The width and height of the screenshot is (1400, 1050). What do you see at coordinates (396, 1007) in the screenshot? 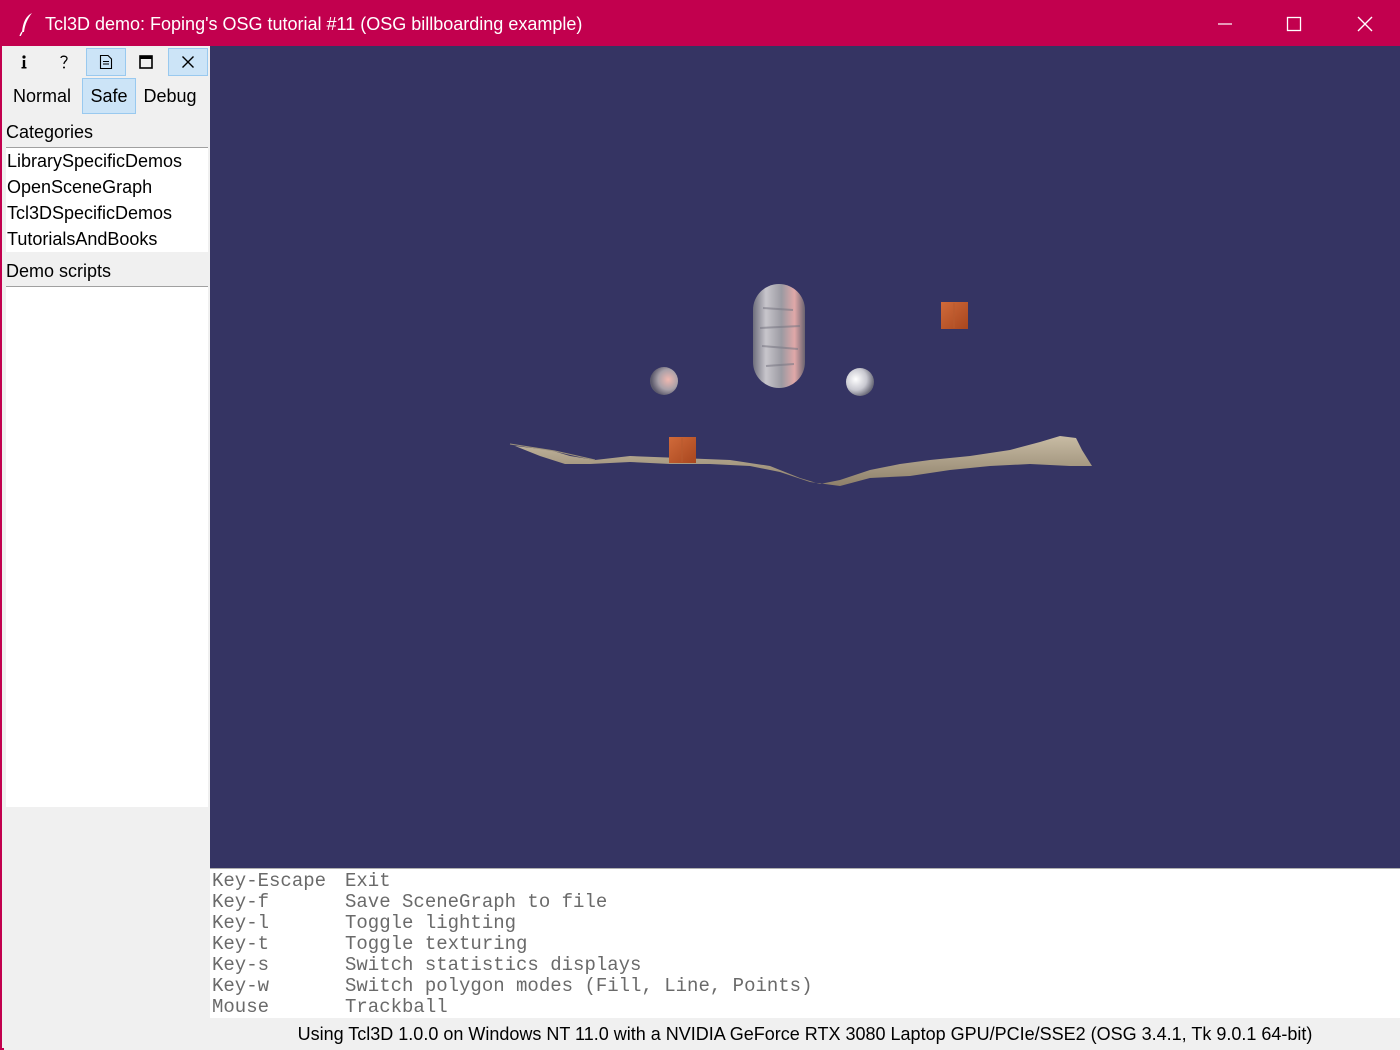
I see `key-action: Trackball` at bounding box center [396, 1007].